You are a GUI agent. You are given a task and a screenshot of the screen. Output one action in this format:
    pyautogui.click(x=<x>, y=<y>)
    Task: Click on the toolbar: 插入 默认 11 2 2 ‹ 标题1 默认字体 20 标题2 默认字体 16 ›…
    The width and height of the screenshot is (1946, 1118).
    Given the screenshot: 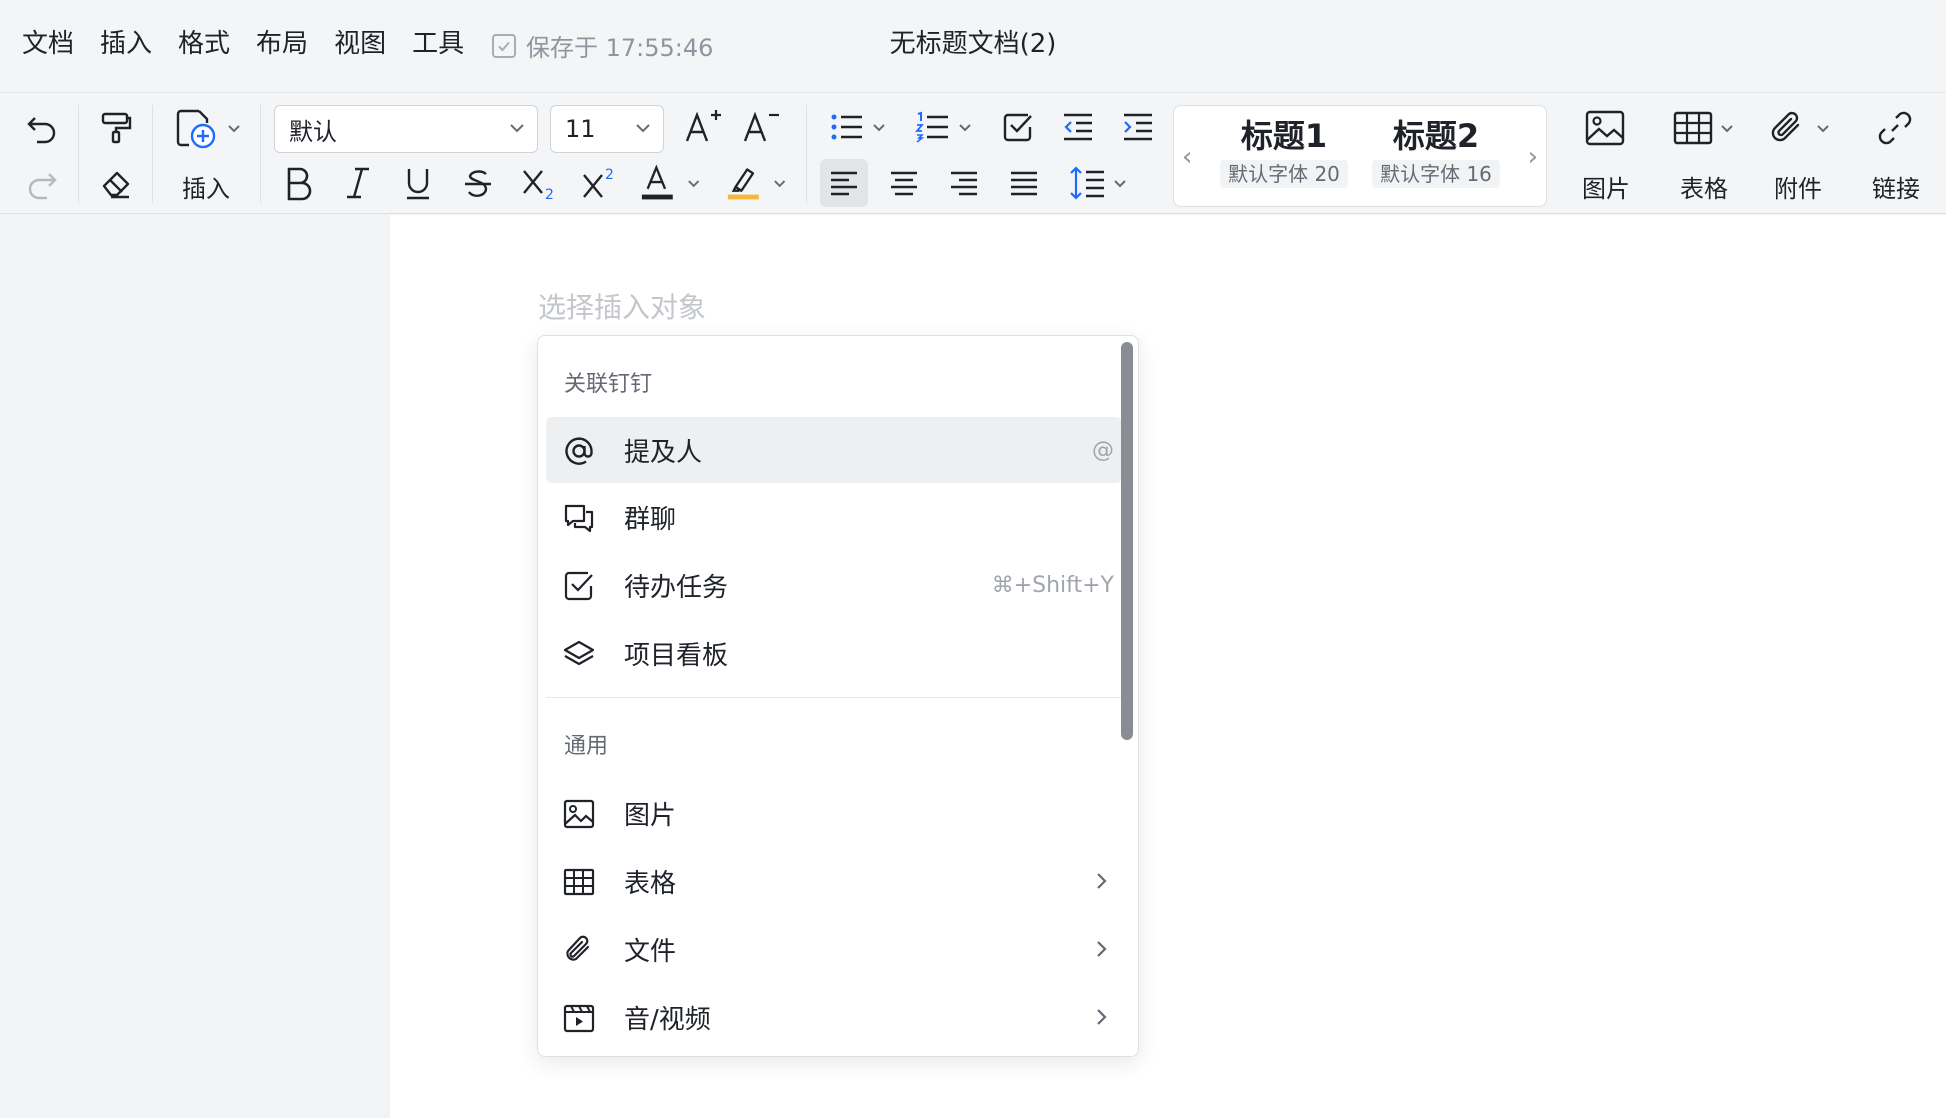 What is the action you would take?
    pyautogui.click(x=973, y=153)
    